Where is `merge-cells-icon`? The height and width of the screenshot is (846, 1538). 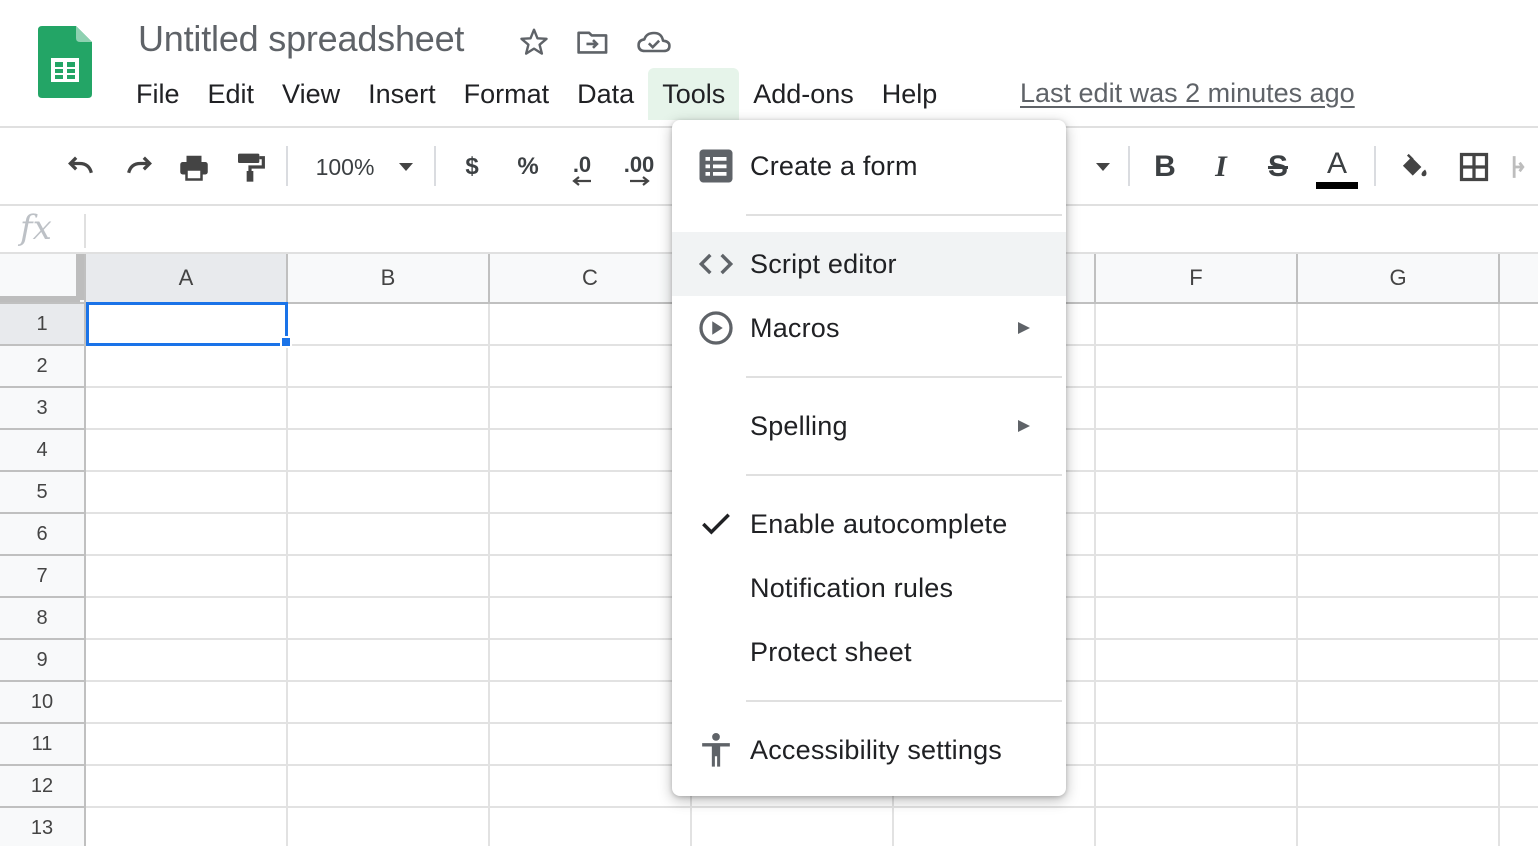
merge-cells-icon is located at coordinates (1525, 167).